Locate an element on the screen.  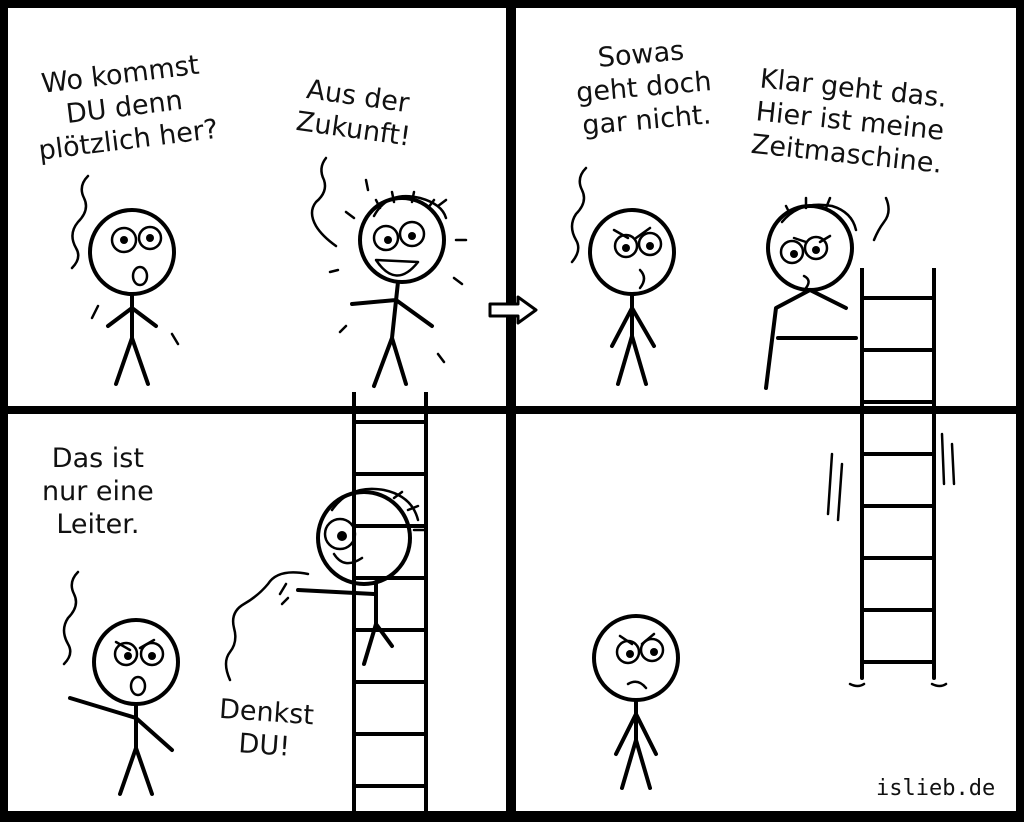
ladder-time-machine is located at coordinates (898, 474).